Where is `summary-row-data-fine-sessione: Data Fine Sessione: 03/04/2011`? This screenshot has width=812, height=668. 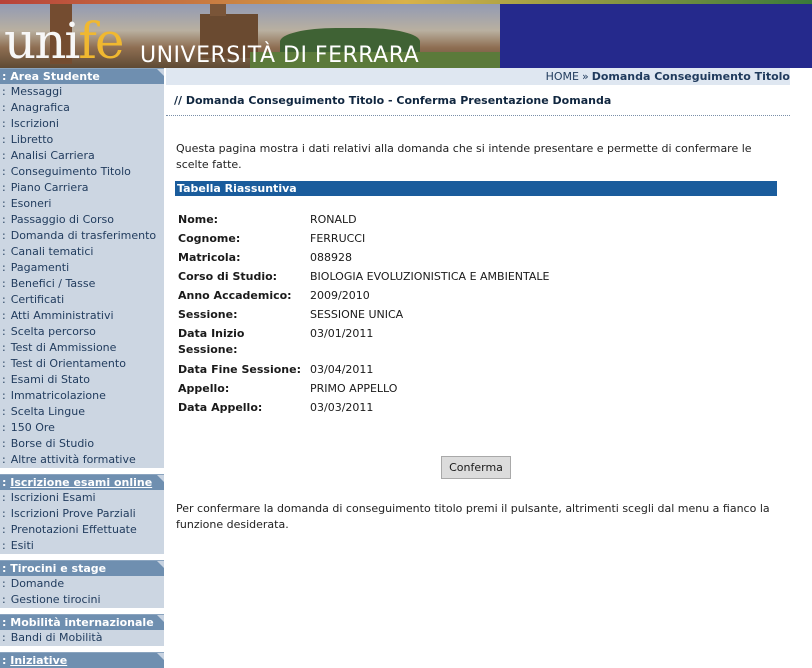 summary-row-data-fine-sessione: Data Fine Sessione: 03/04/2011 is located at coordinates (478, 370).